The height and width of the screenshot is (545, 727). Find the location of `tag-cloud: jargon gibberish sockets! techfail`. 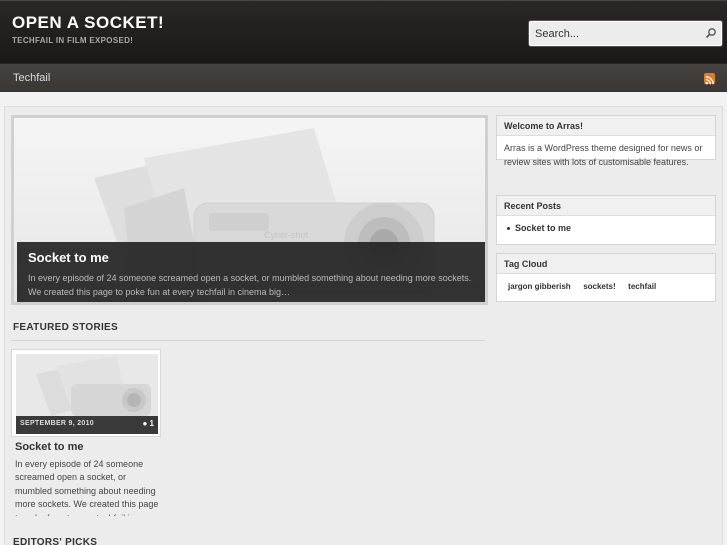

tag-cloud: jargon gibberish sockets! techfail is located at coordinates (606, 287).